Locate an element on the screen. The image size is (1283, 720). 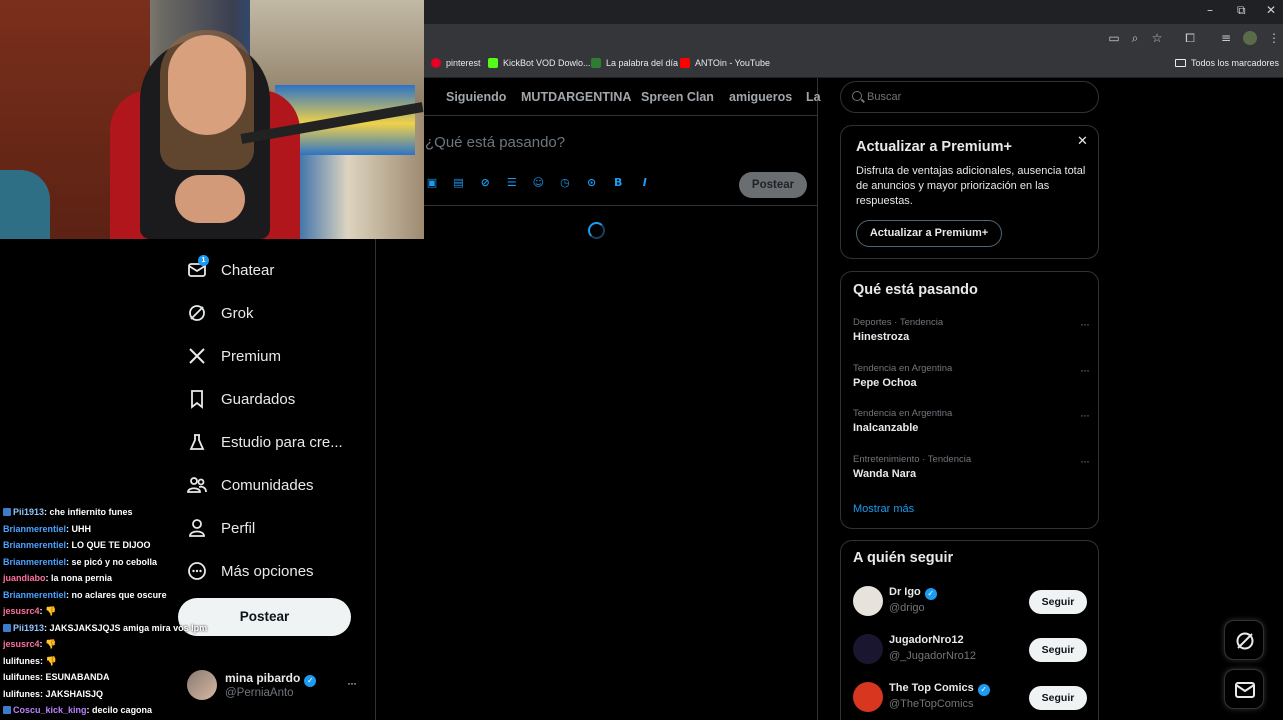
image-icon: ▣ is located at coordinates (432, 183).